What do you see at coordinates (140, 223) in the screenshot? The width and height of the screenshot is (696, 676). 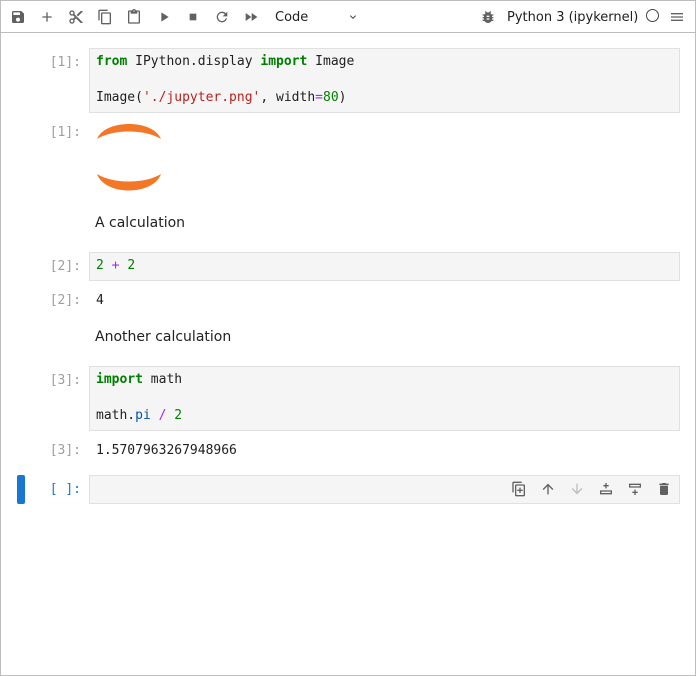 I see `markdown-text: A calculation` at bounding box center [140, 223].